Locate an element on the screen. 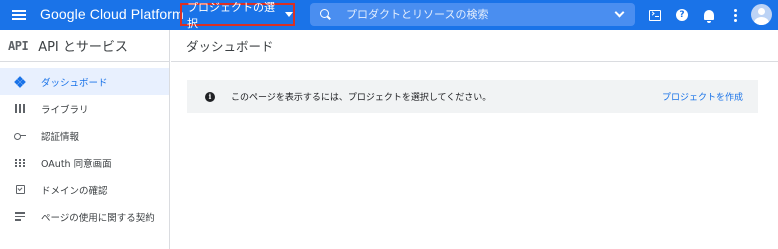 The height and width of the screenshot is (249, 778). chevron-down-icon is located at coordinates (619, 12).